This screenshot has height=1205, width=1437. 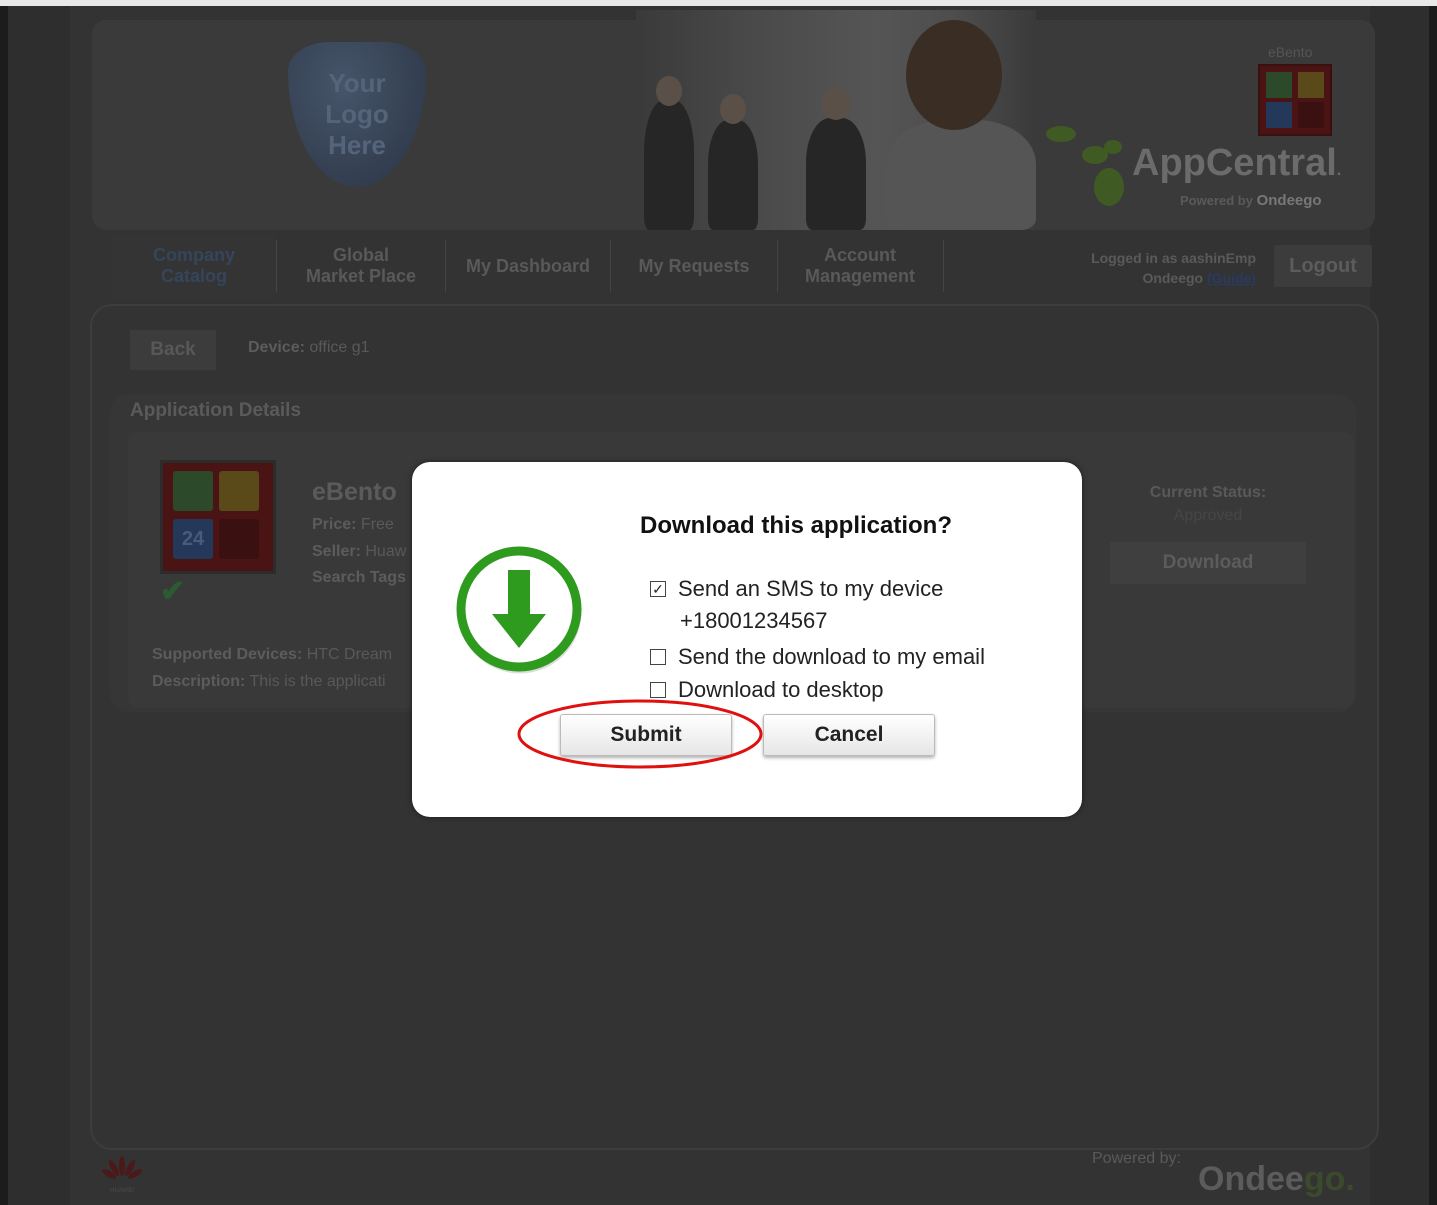 I want to click on login-org-line: Ondeego (Guide), so click(x=1148, y=278).